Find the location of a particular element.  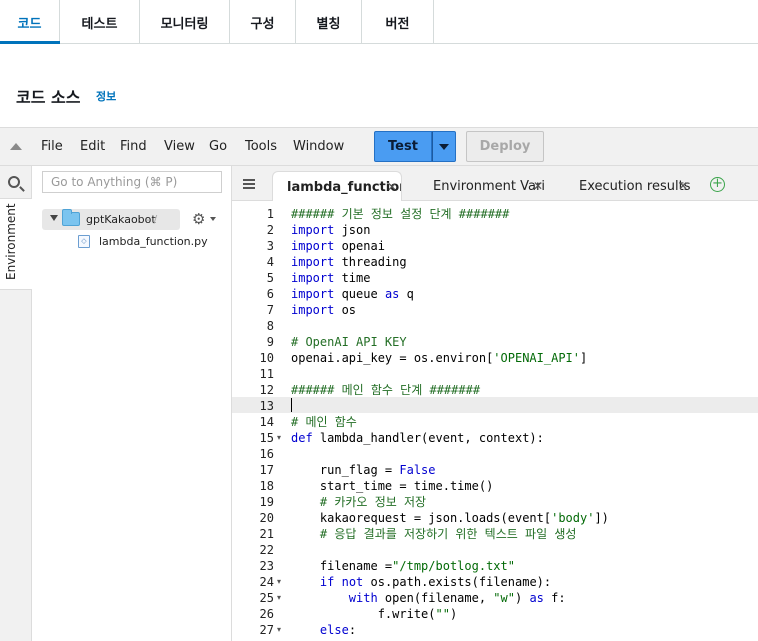

current-line-highlight is located at coordinates (495, 405).